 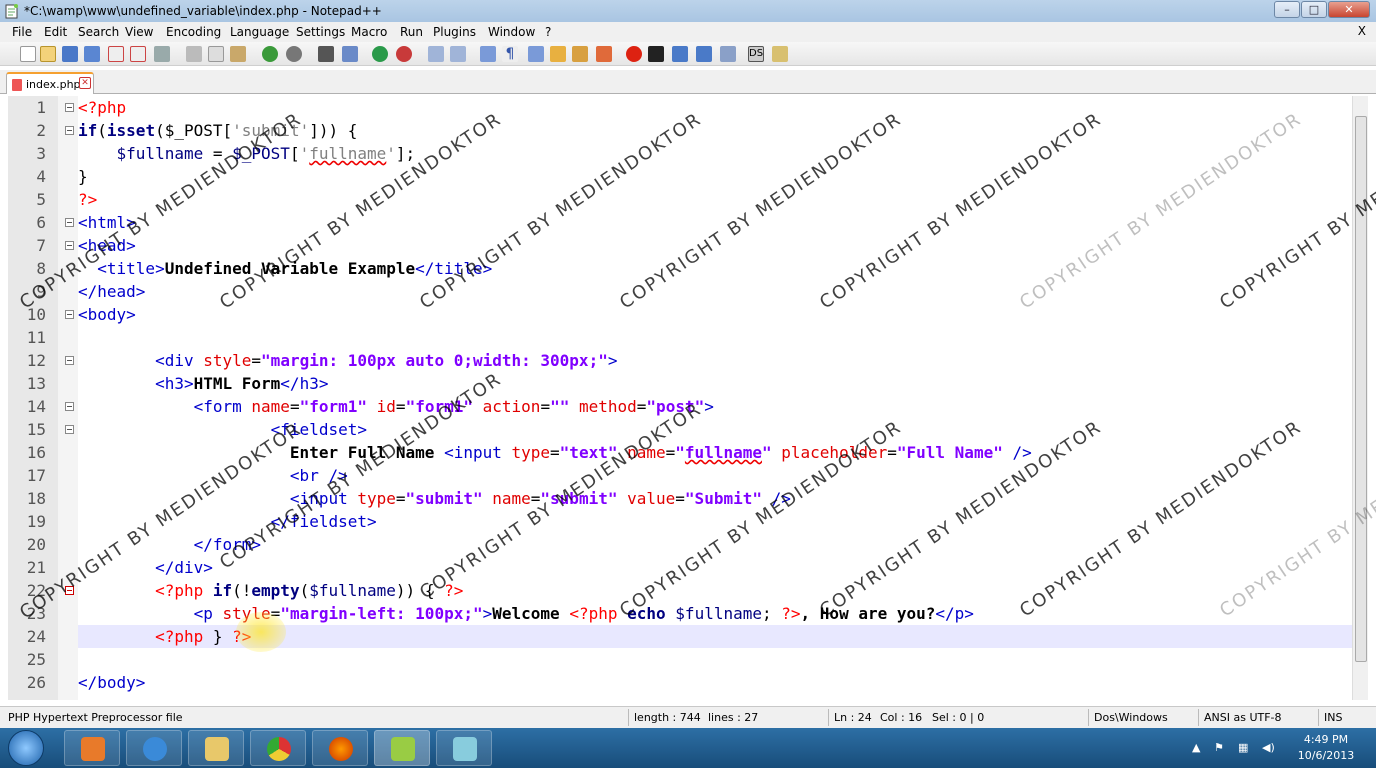 I want to click on action-center-icon: ⚑, so click(x=1219, y=747).